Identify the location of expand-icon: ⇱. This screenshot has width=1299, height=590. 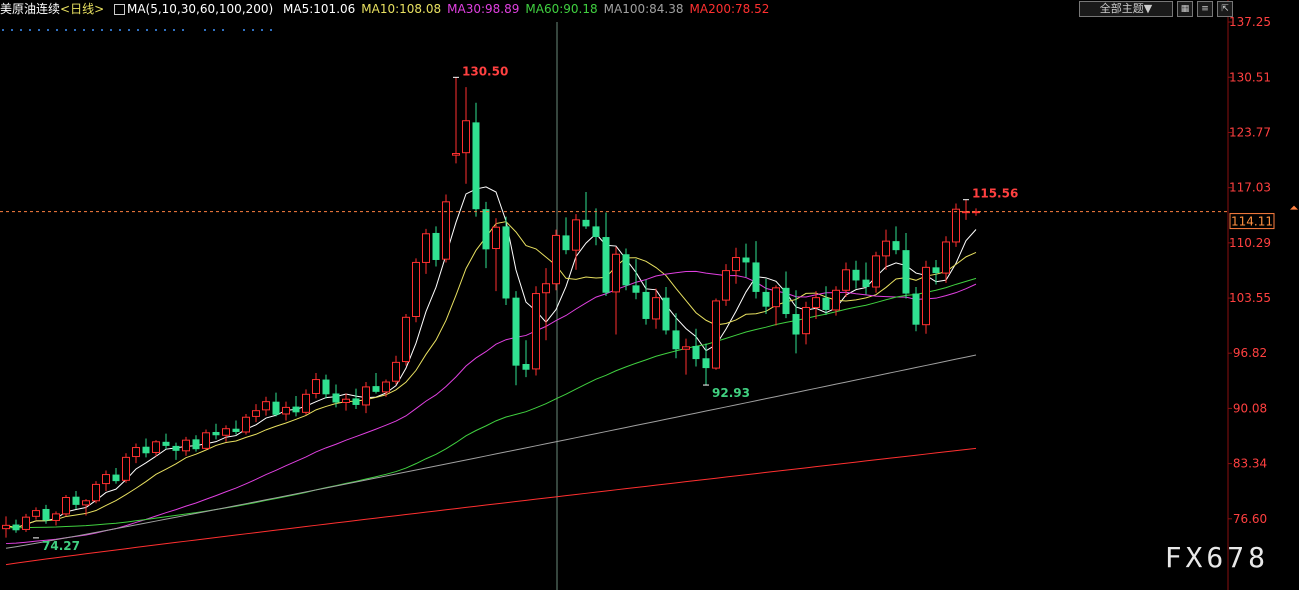
(1225, 9).